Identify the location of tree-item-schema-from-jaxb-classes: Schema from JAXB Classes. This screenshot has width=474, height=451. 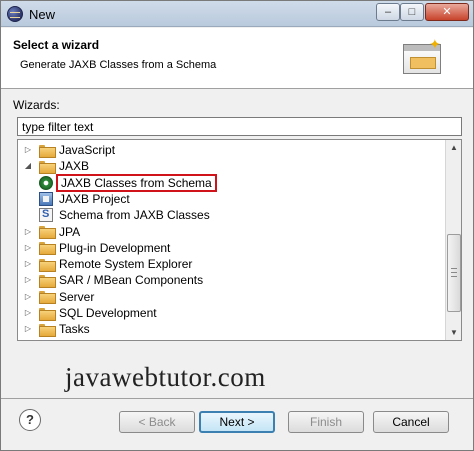
(124, 215).